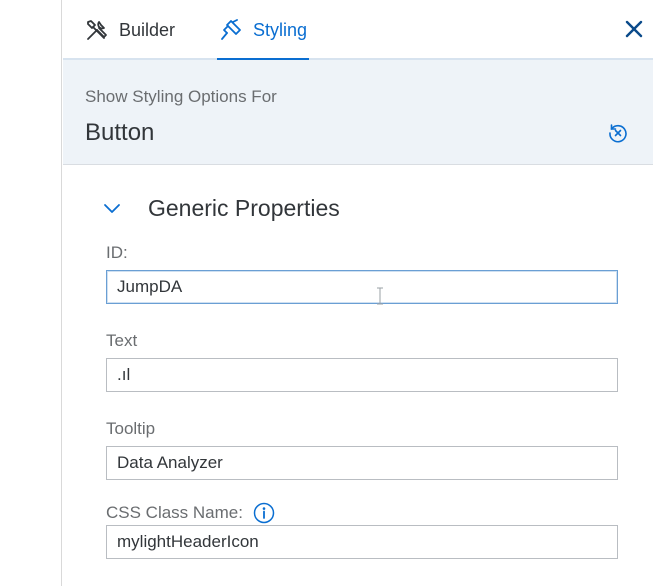 The height and width of the screenshot is (586, 653). I want to click on tab-styling: Styling, so click(263, 30).